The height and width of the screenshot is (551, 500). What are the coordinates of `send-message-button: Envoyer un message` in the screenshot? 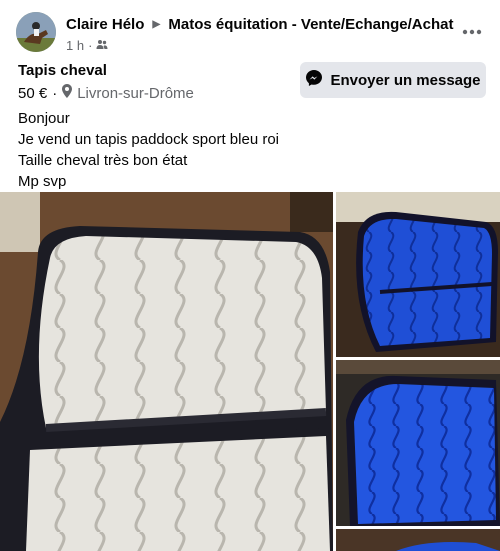 It's located at (393, 80).